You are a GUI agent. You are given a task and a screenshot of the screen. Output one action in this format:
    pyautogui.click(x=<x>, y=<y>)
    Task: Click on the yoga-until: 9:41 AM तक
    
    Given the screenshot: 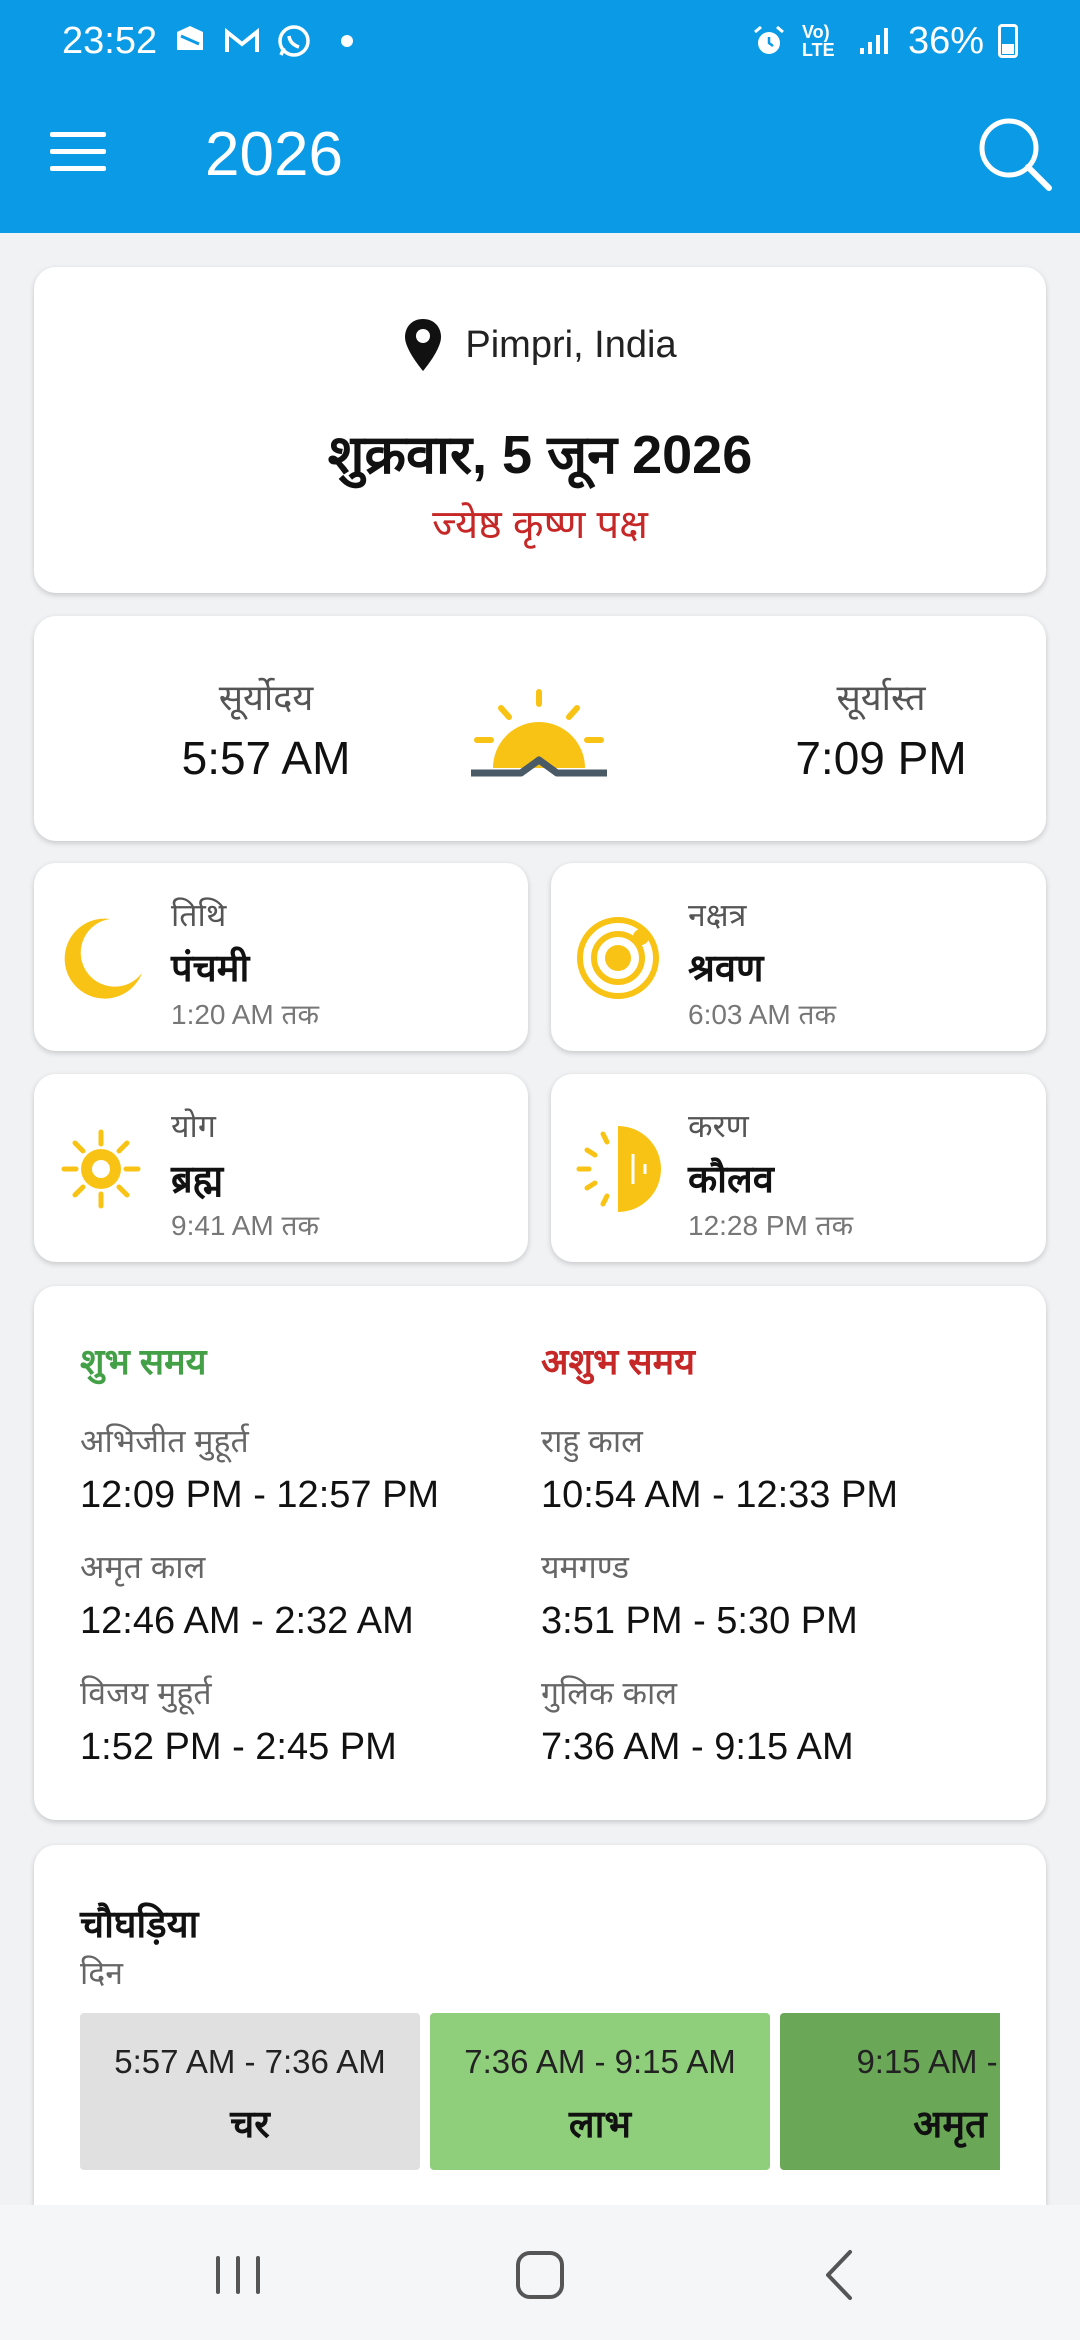 What is the action you would take?
    pyautogui.click(x=245, y=1225)
    